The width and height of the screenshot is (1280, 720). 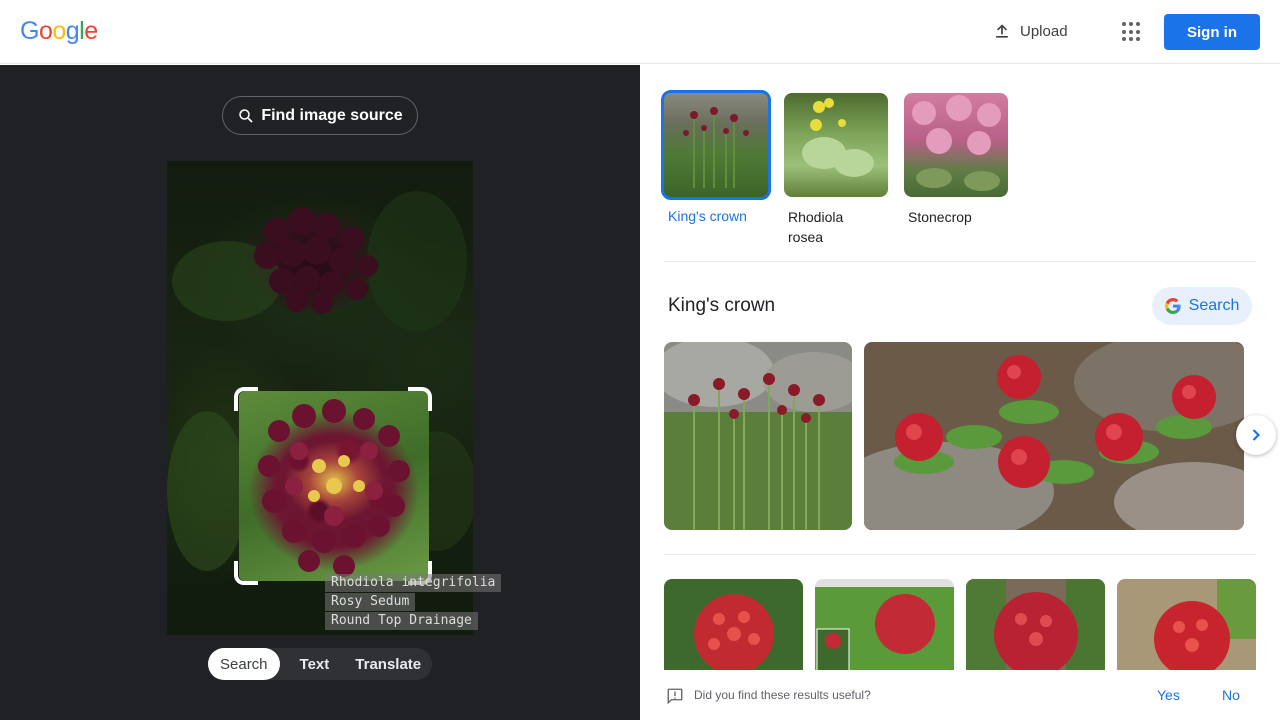 What do you see at coordinates (246, 573) in the screenshot?
I see `crop-corner-bottom-left` at bounding box center [246, 573].